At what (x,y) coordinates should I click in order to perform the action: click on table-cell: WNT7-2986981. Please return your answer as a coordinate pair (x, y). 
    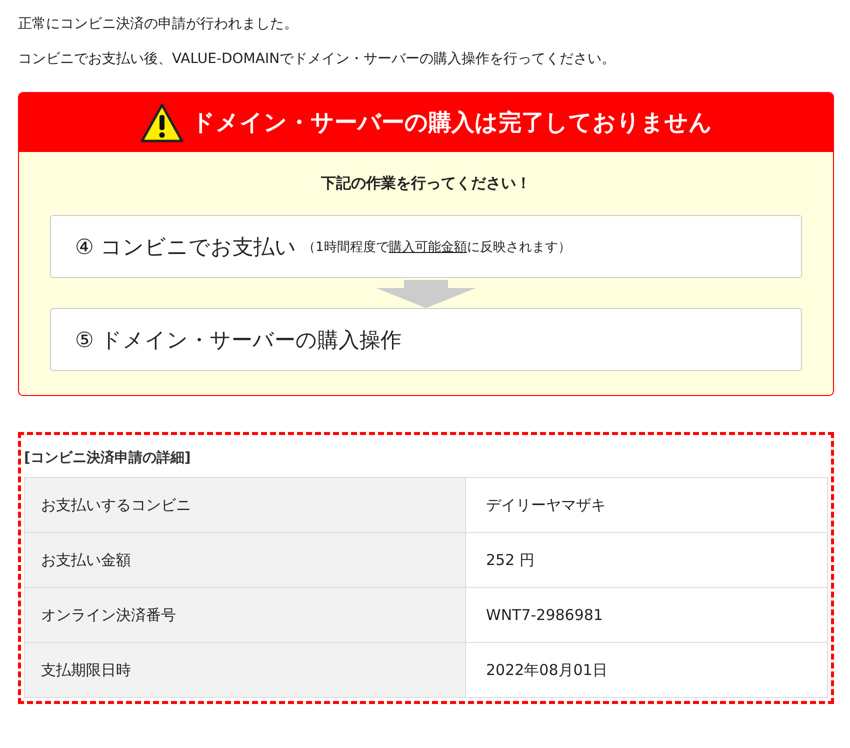
    Looking at the image, I should click on (647, 615).